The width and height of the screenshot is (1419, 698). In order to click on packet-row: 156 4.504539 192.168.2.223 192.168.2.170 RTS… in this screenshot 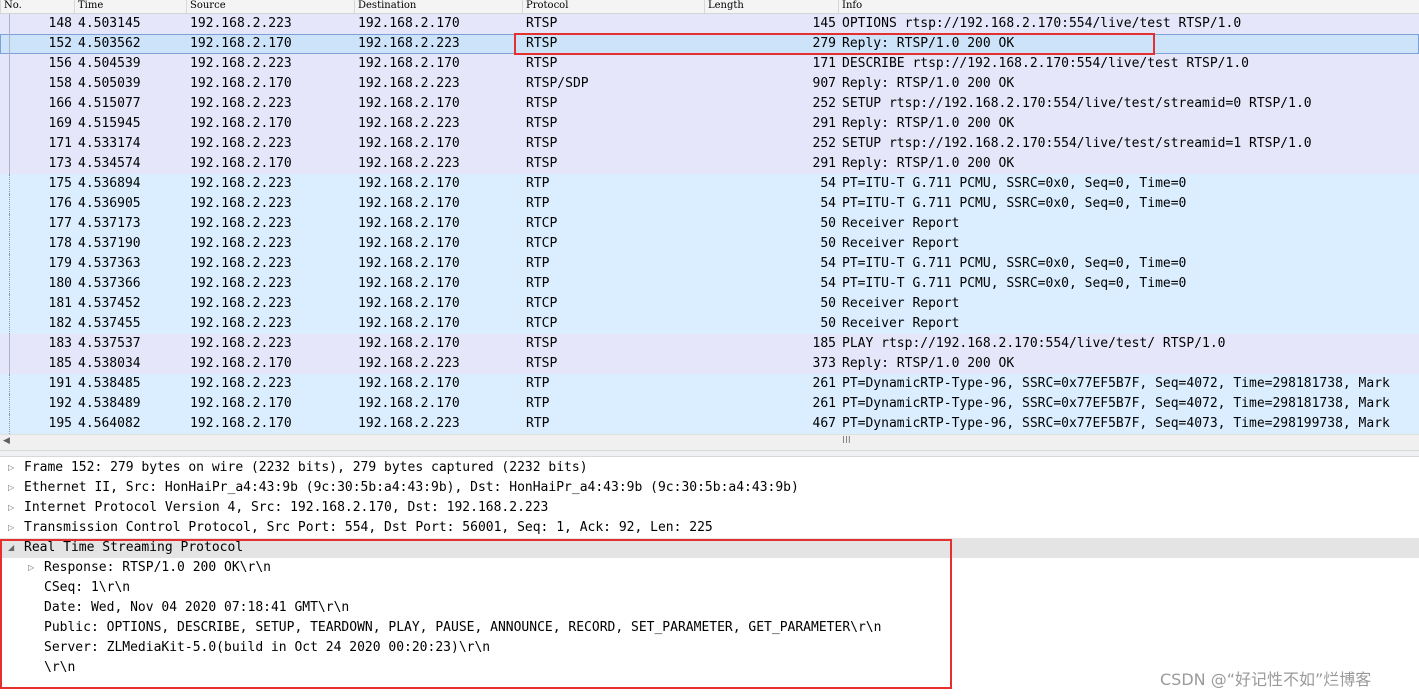, I will do `click(709, 64)`.